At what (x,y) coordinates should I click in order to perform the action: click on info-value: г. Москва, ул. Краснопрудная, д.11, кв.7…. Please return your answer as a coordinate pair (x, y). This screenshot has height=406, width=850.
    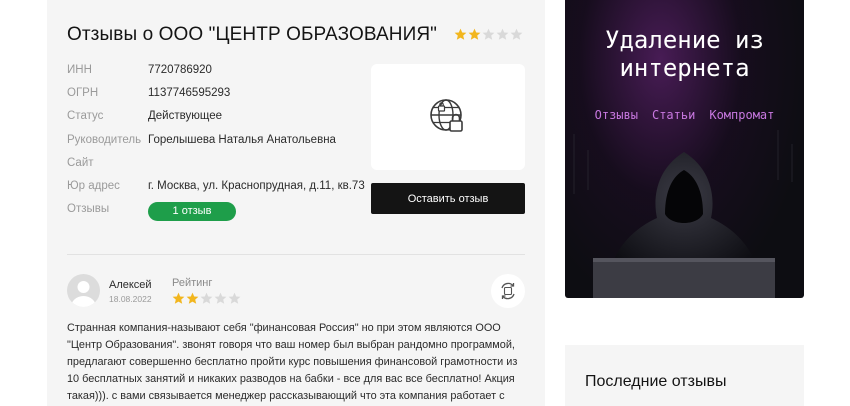
    Looking at the image, I should click on (256, 185).